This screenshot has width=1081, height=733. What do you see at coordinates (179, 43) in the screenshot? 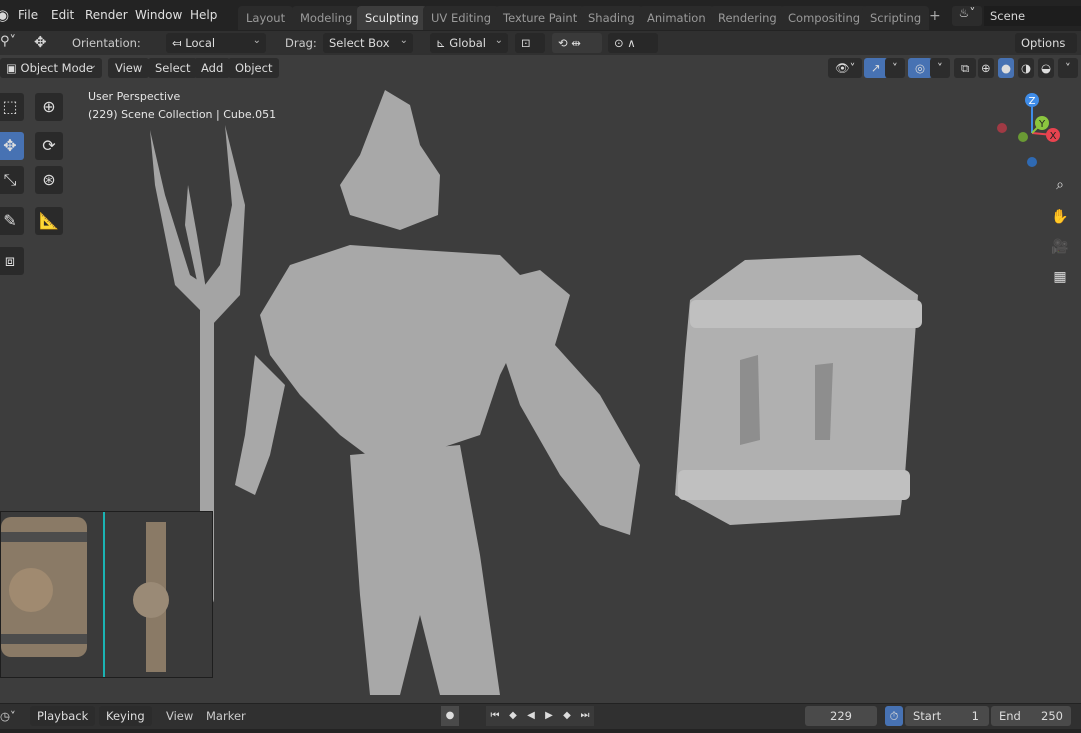
I see `orientation-icon: ⤆` at bounding box center [179, 43].